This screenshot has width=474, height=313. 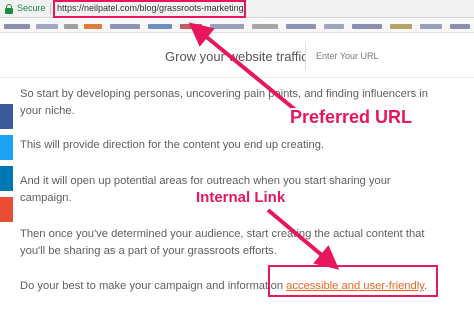 I want to click on preferred-url-callout: Preferred URL, so click(x=351, y=117).